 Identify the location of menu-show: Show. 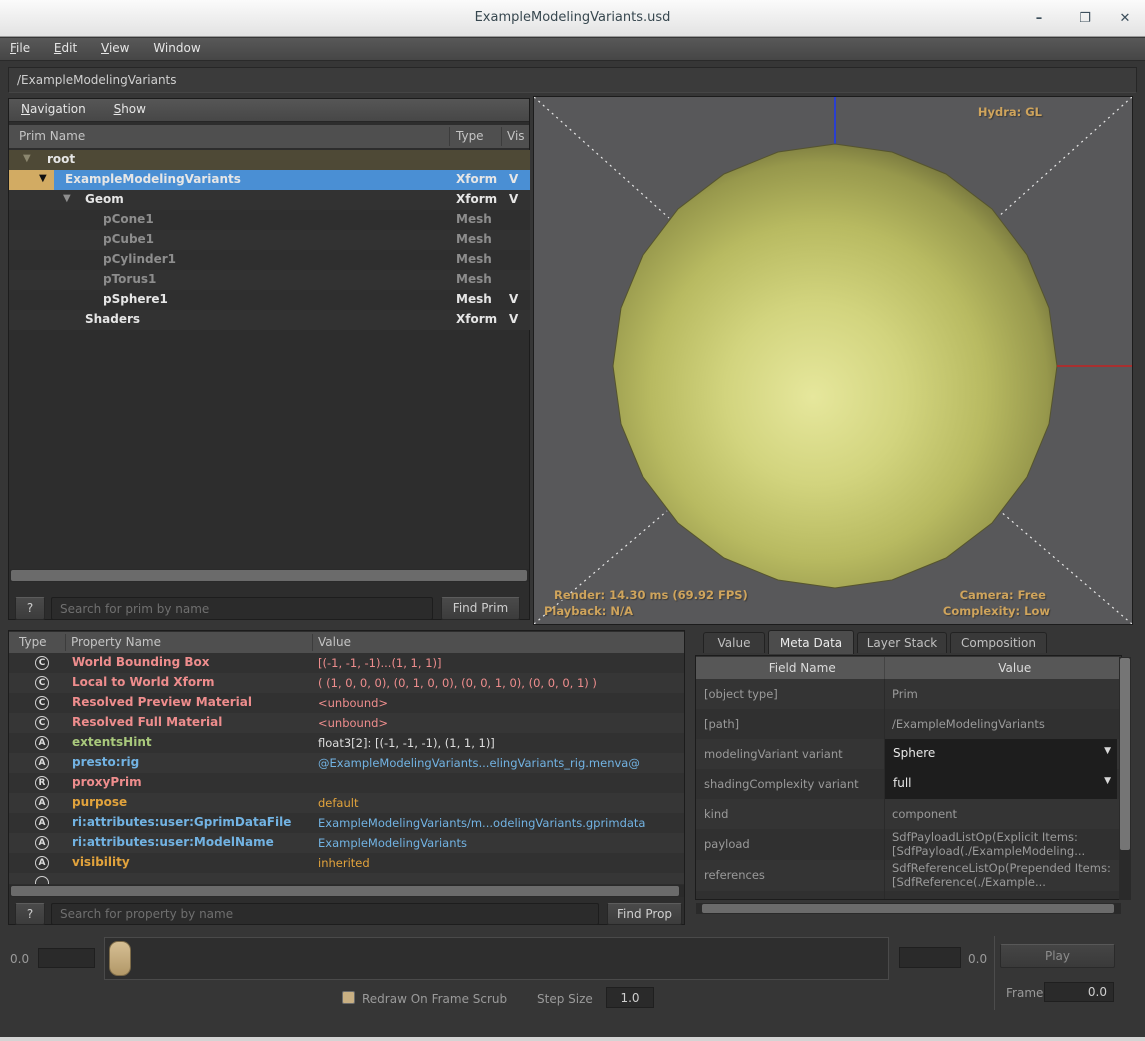
(130, 110).